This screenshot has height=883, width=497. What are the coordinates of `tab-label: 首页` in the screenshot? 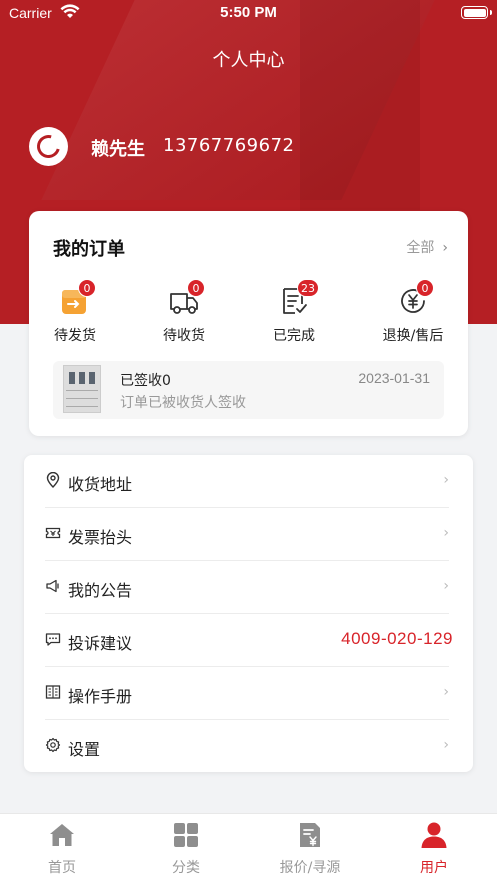 It's located at (62, 868).